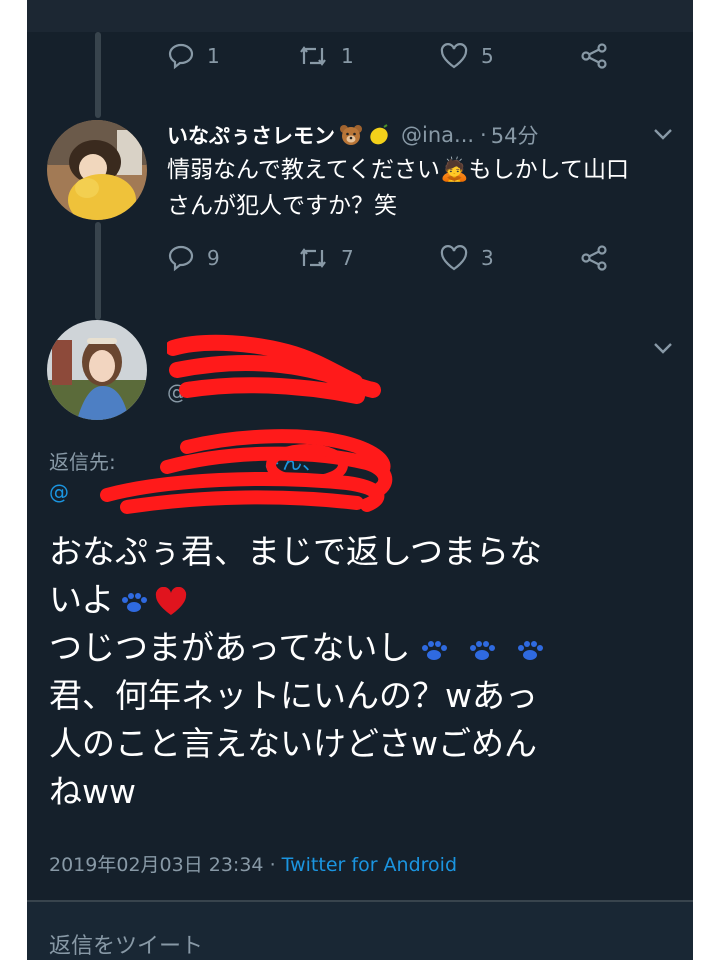 This screenshot has height=960, width=720. I want to click on retweet-button: 1, so click(325, 56).